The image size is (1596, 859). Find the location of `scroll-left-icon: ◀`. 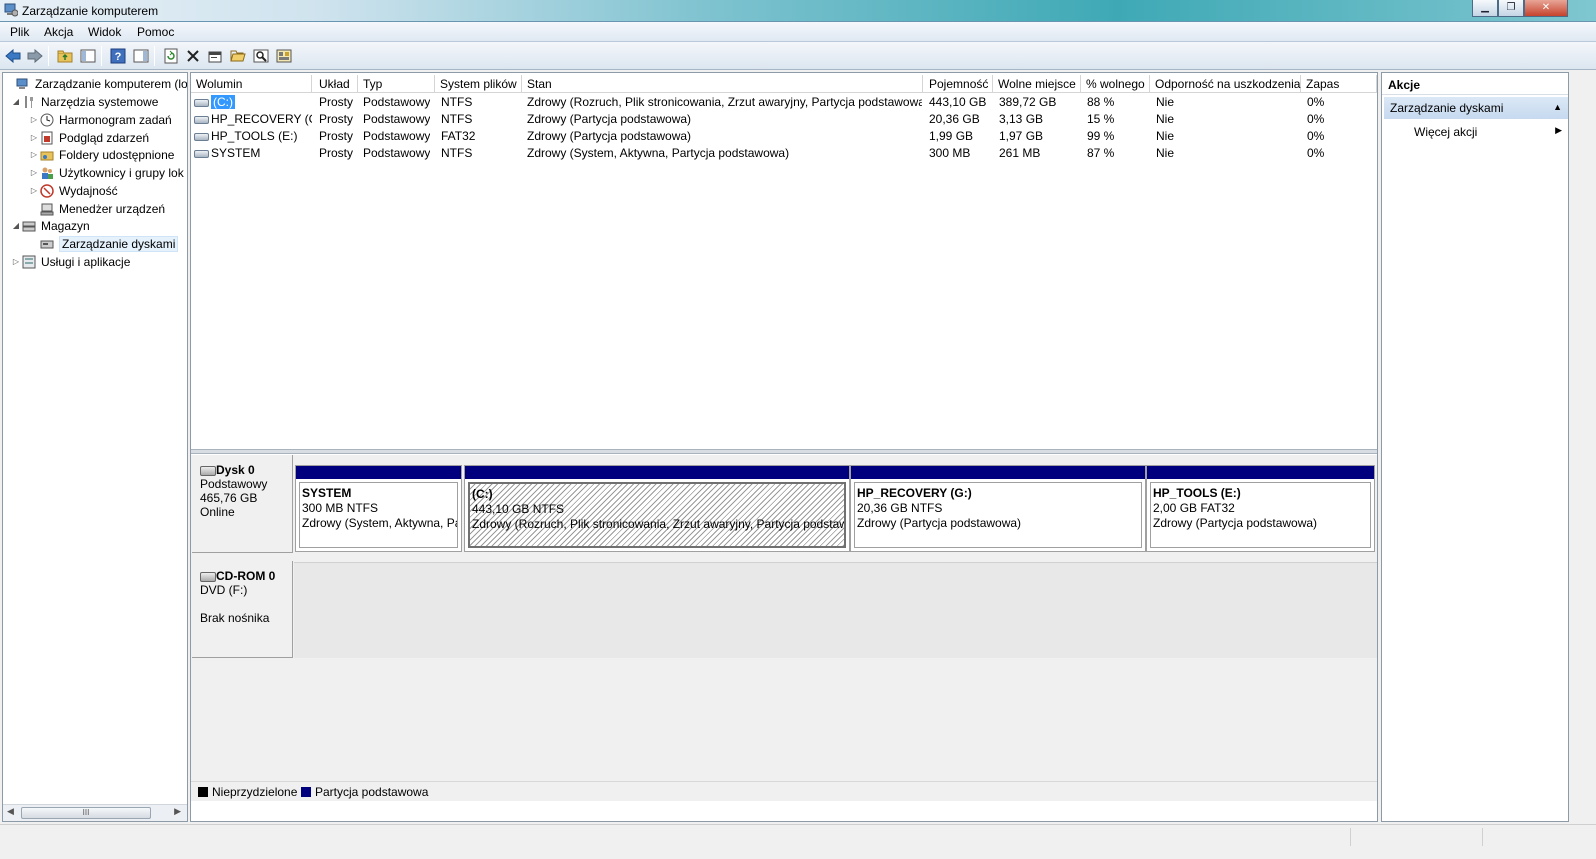

scroll-left-icon: ◀ is located at coordinates (10, 811).